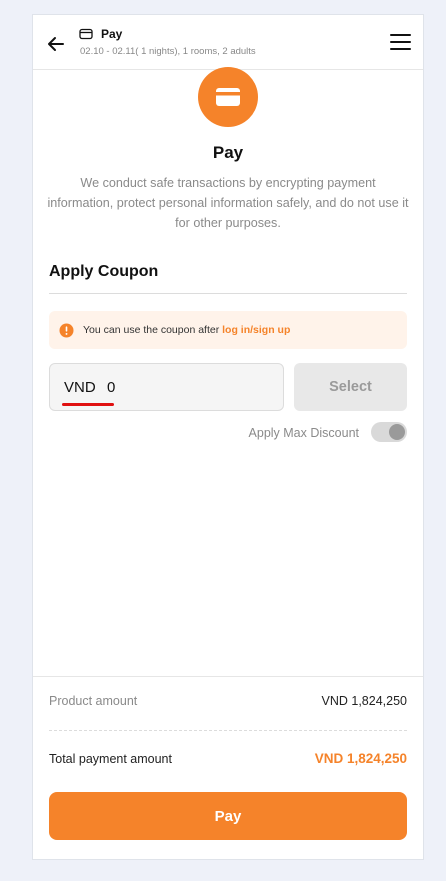 Image resolution: width=446 pixels, height=881 pixels. I want to click on back-button, so click(56, 44).